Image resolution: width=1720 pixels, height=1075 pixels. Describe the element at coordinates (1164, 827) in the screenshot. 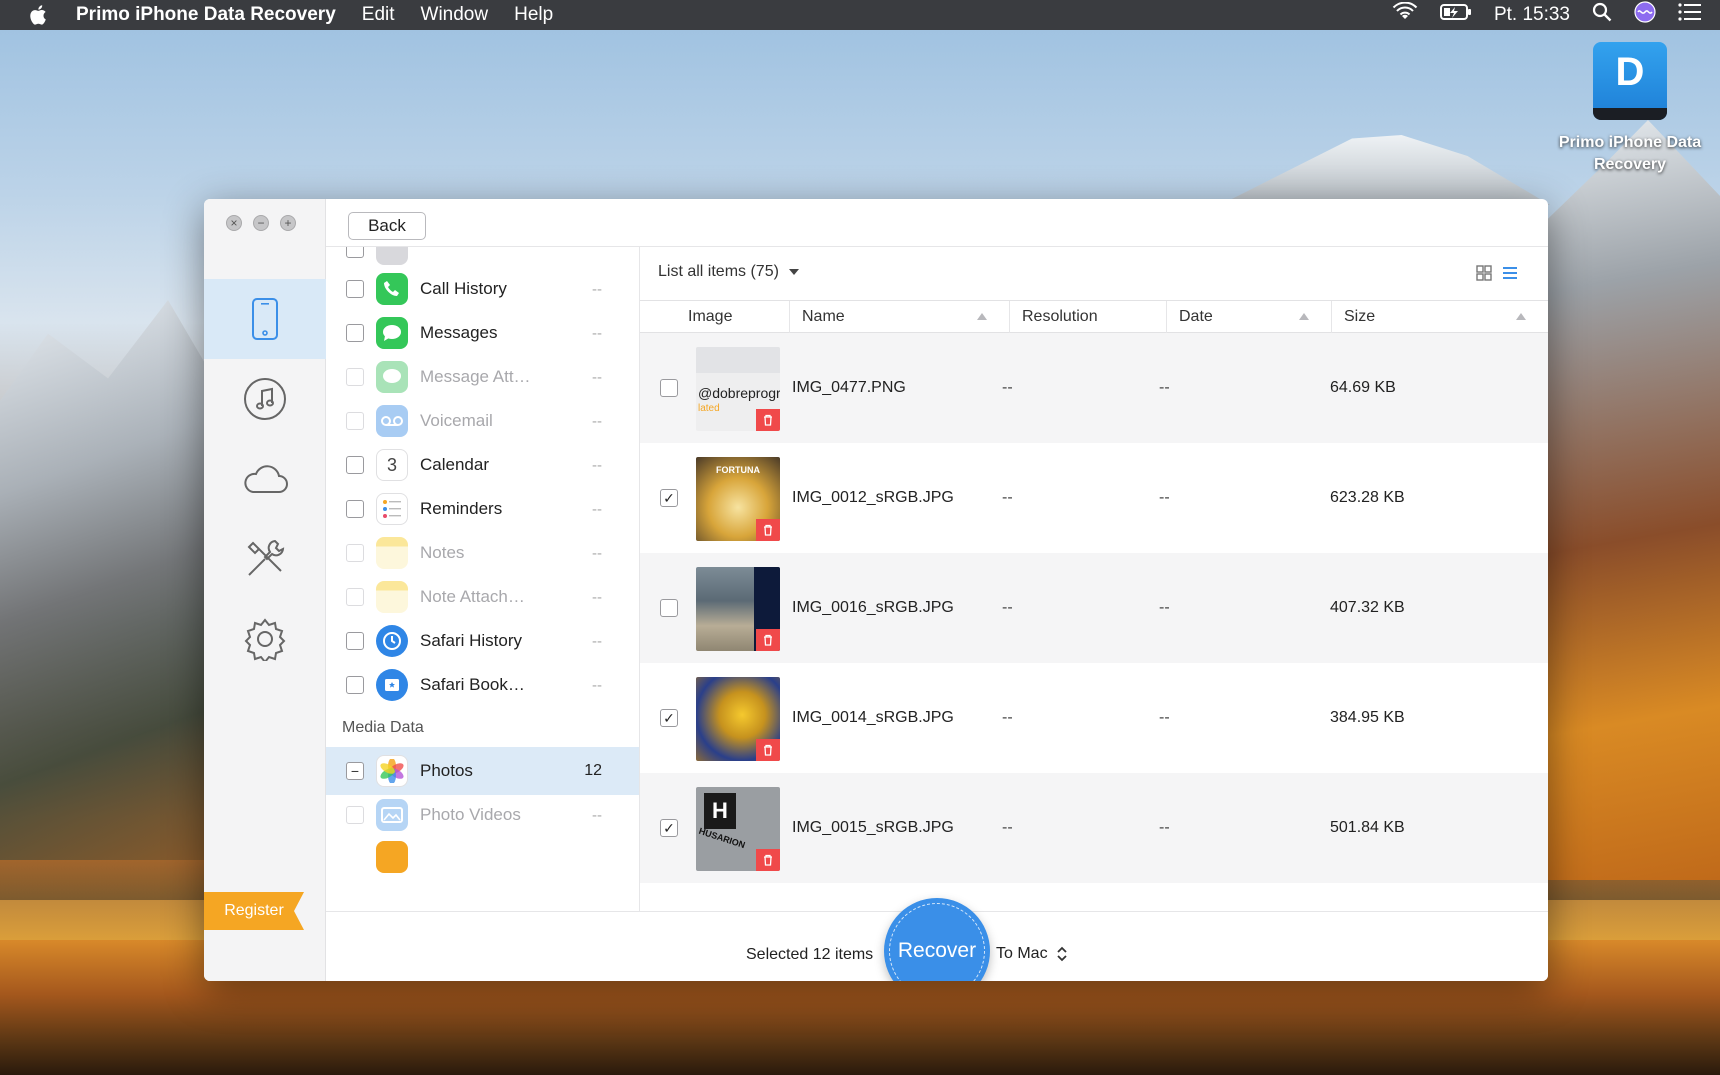

I see `row-date: --` at that location.